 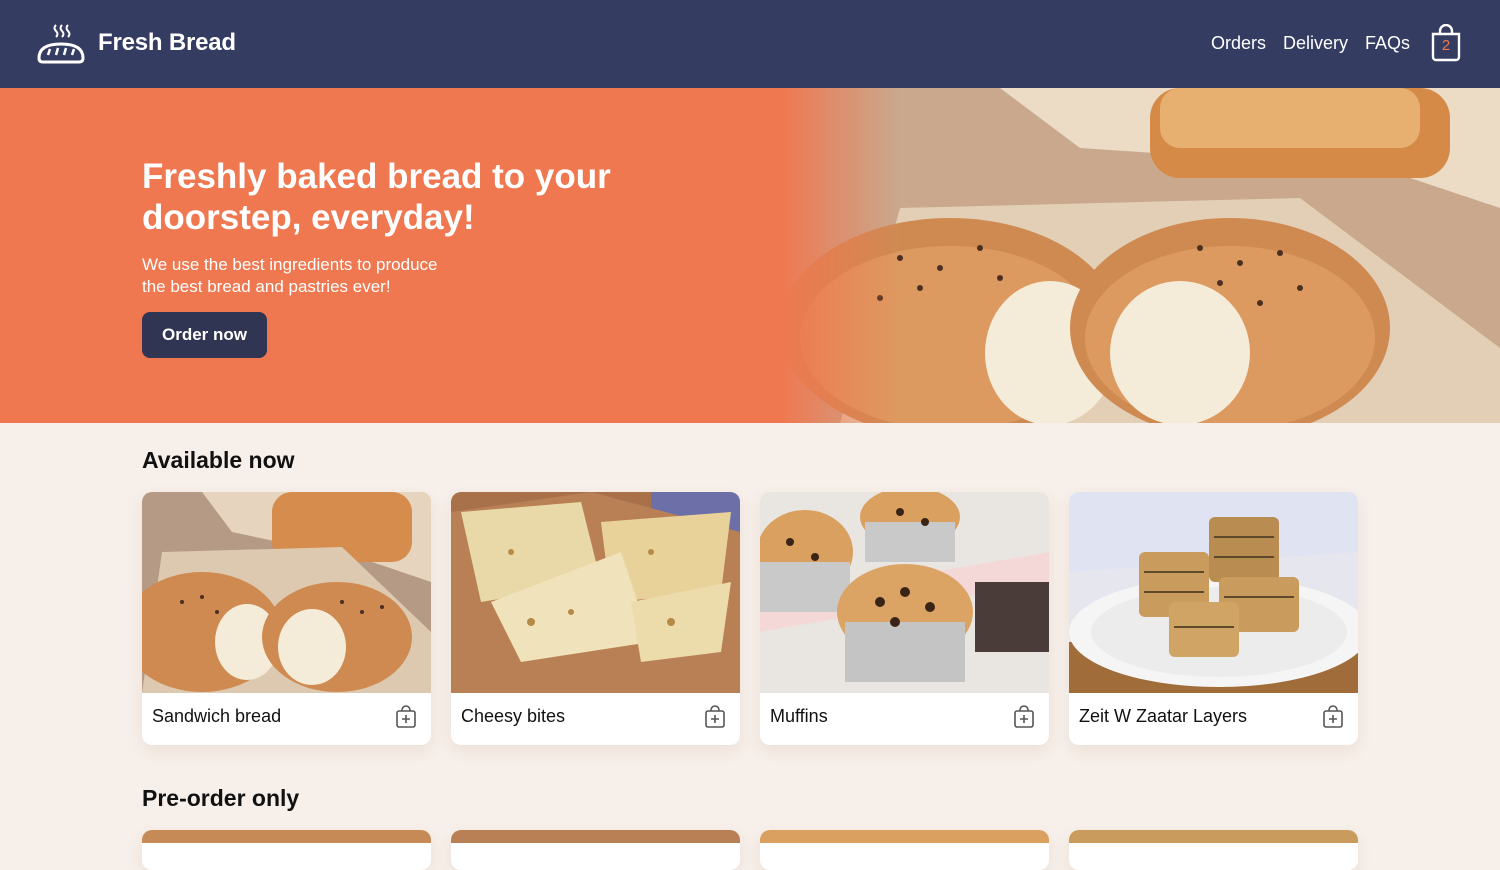 I want to click on cart-count-badge: 2, so click(x=1446, y=45).